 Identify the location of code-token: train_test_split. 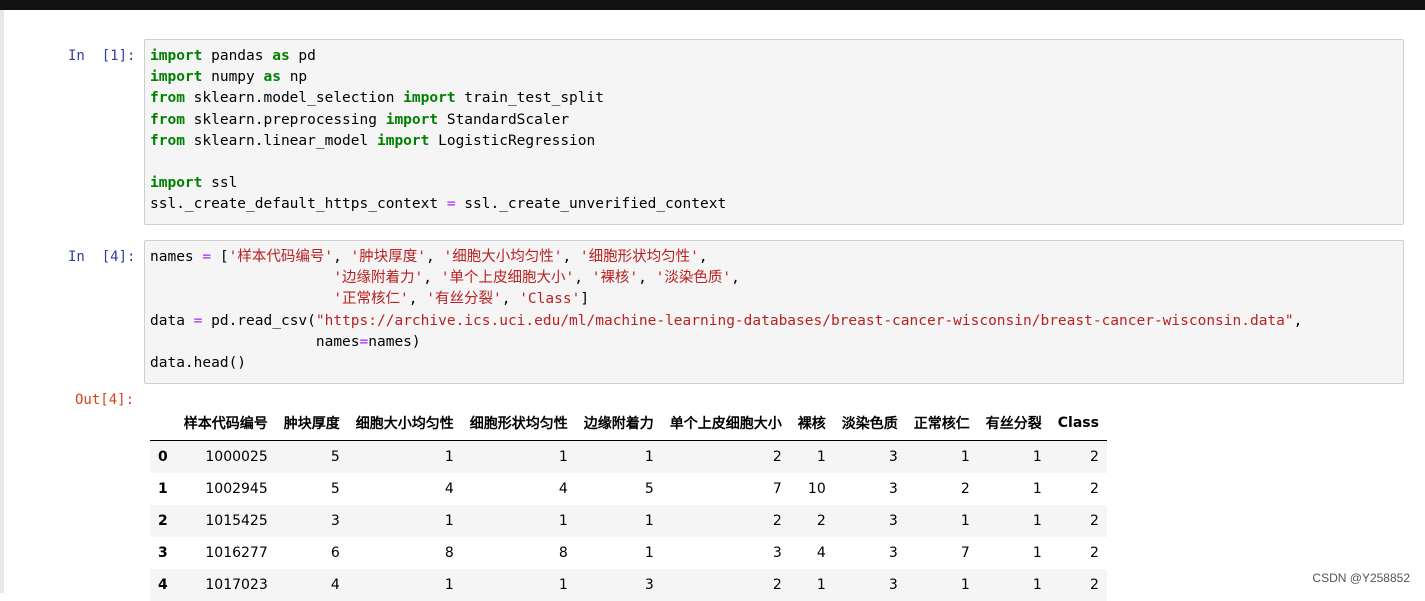
(530, 98).